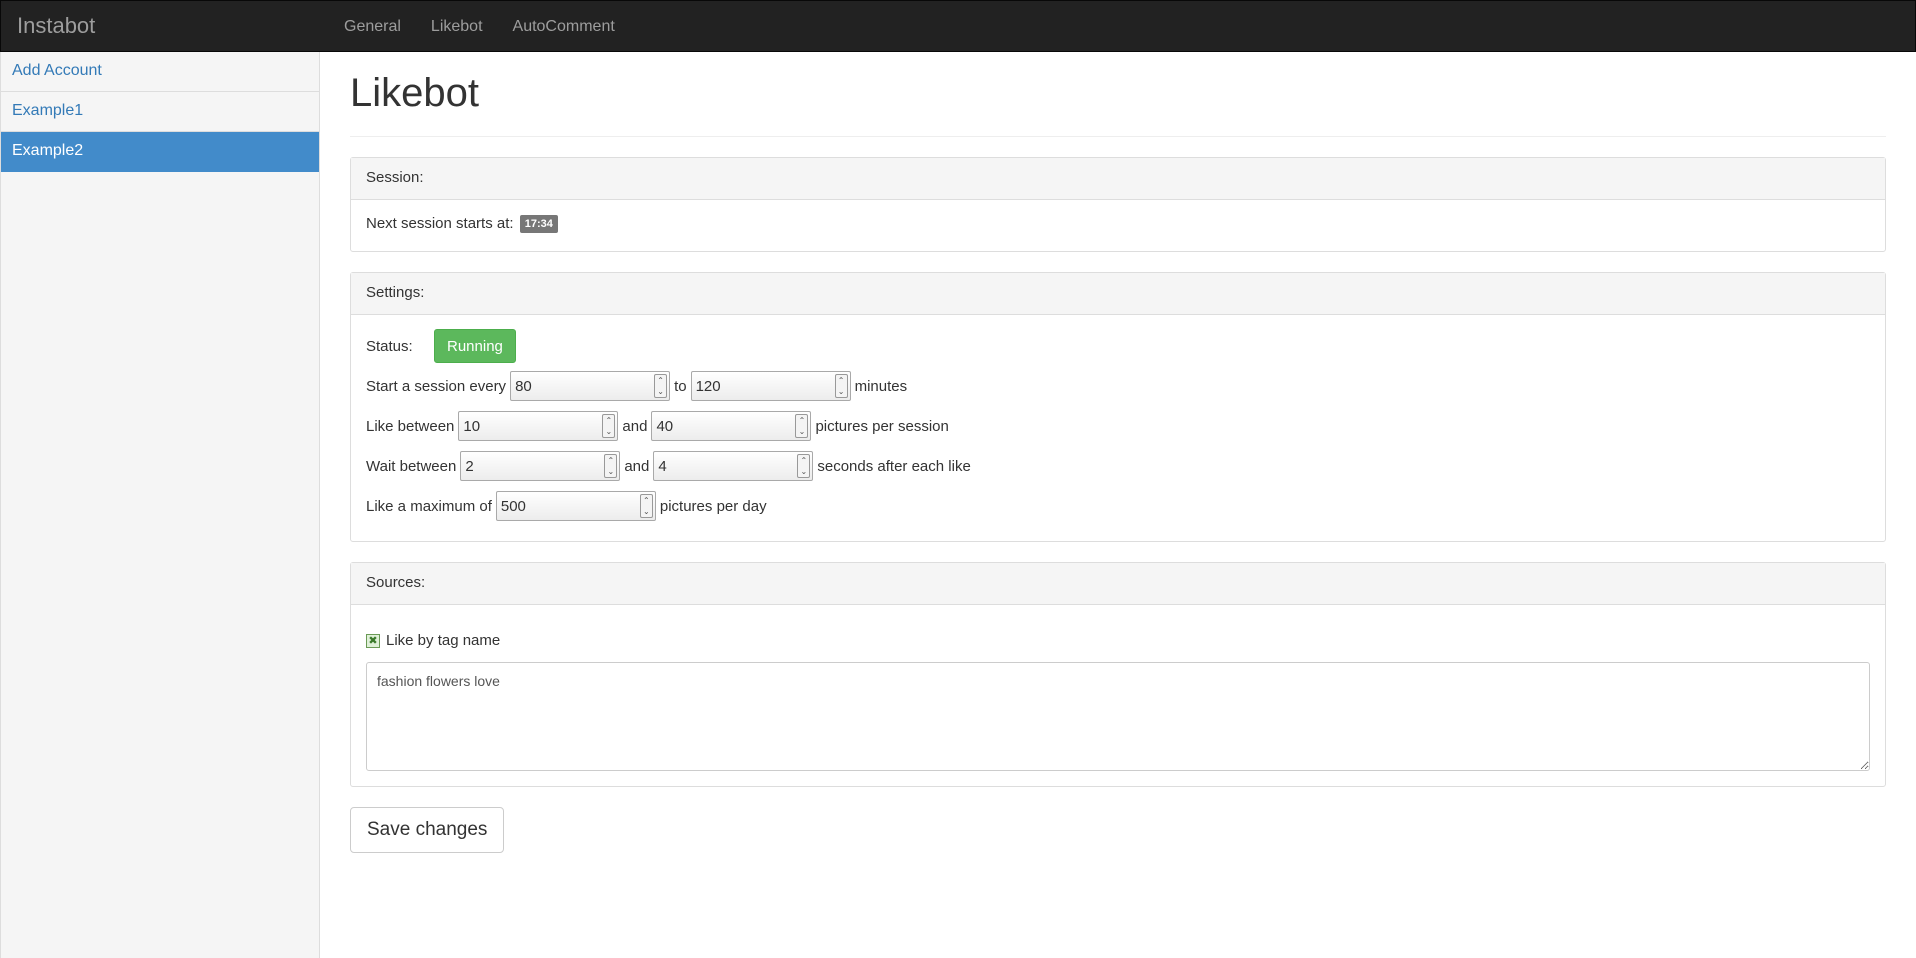 The height and width of the screenshot is (958, 1916). What do you see at coordinates (882, 426) in the screenshot?
I see `like-between-suffix: pictures per session` at bounding box center [882, 426].